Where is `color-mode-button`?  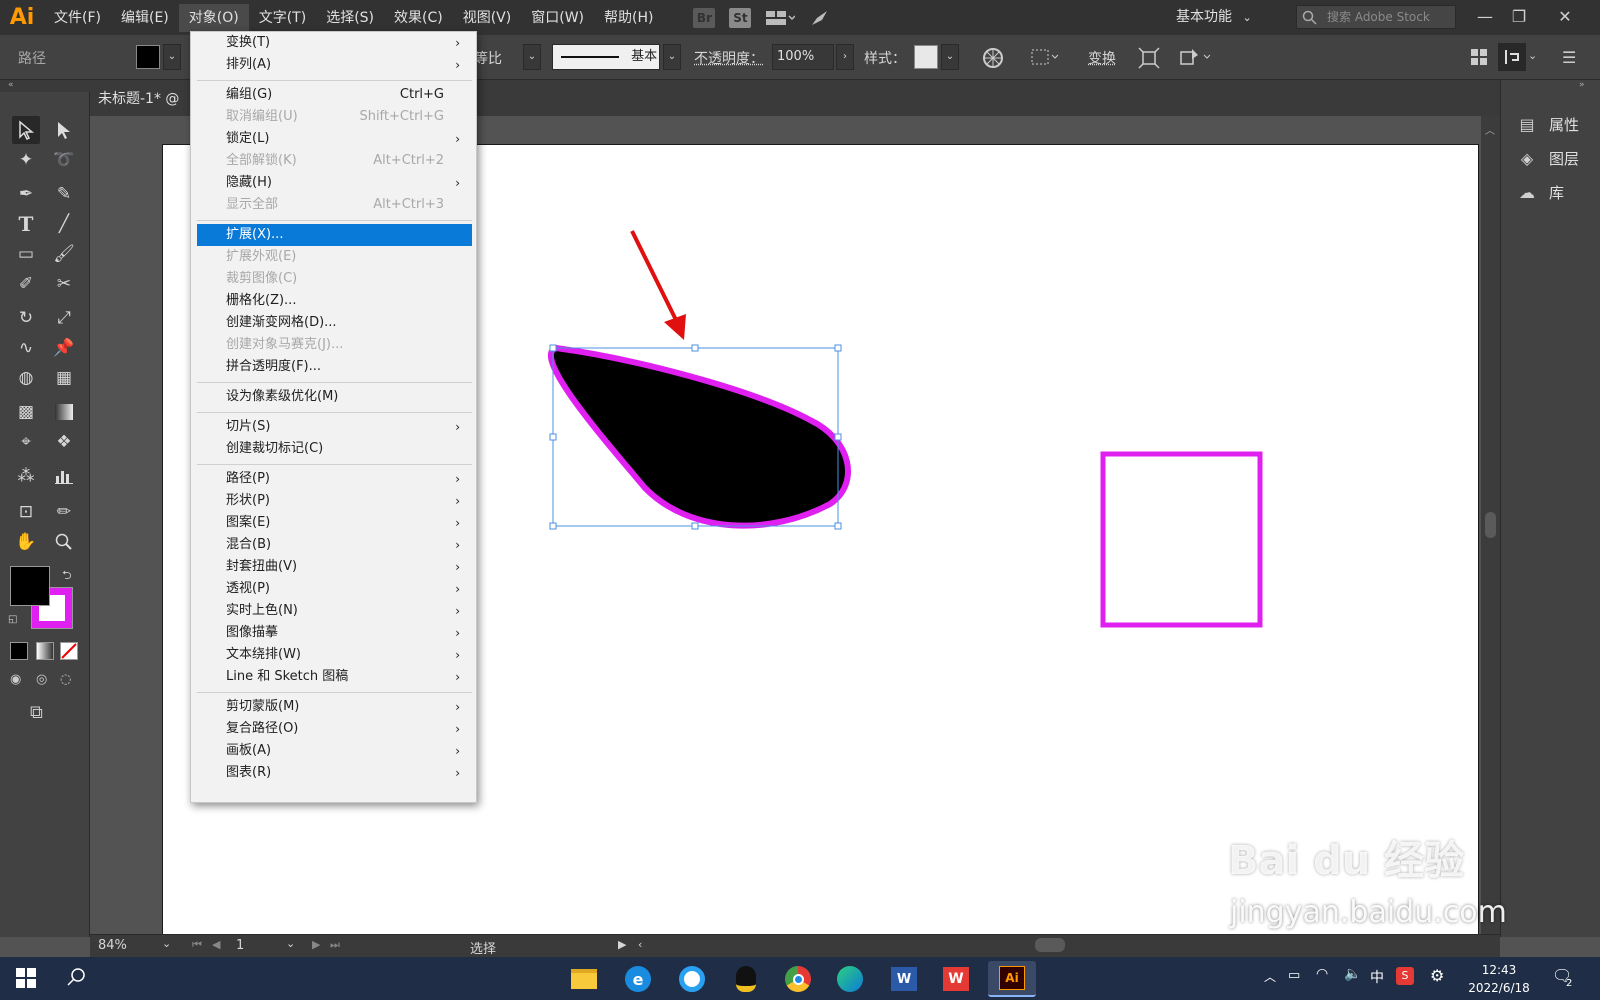
color-mode-button is located at coordinates (19, 651).